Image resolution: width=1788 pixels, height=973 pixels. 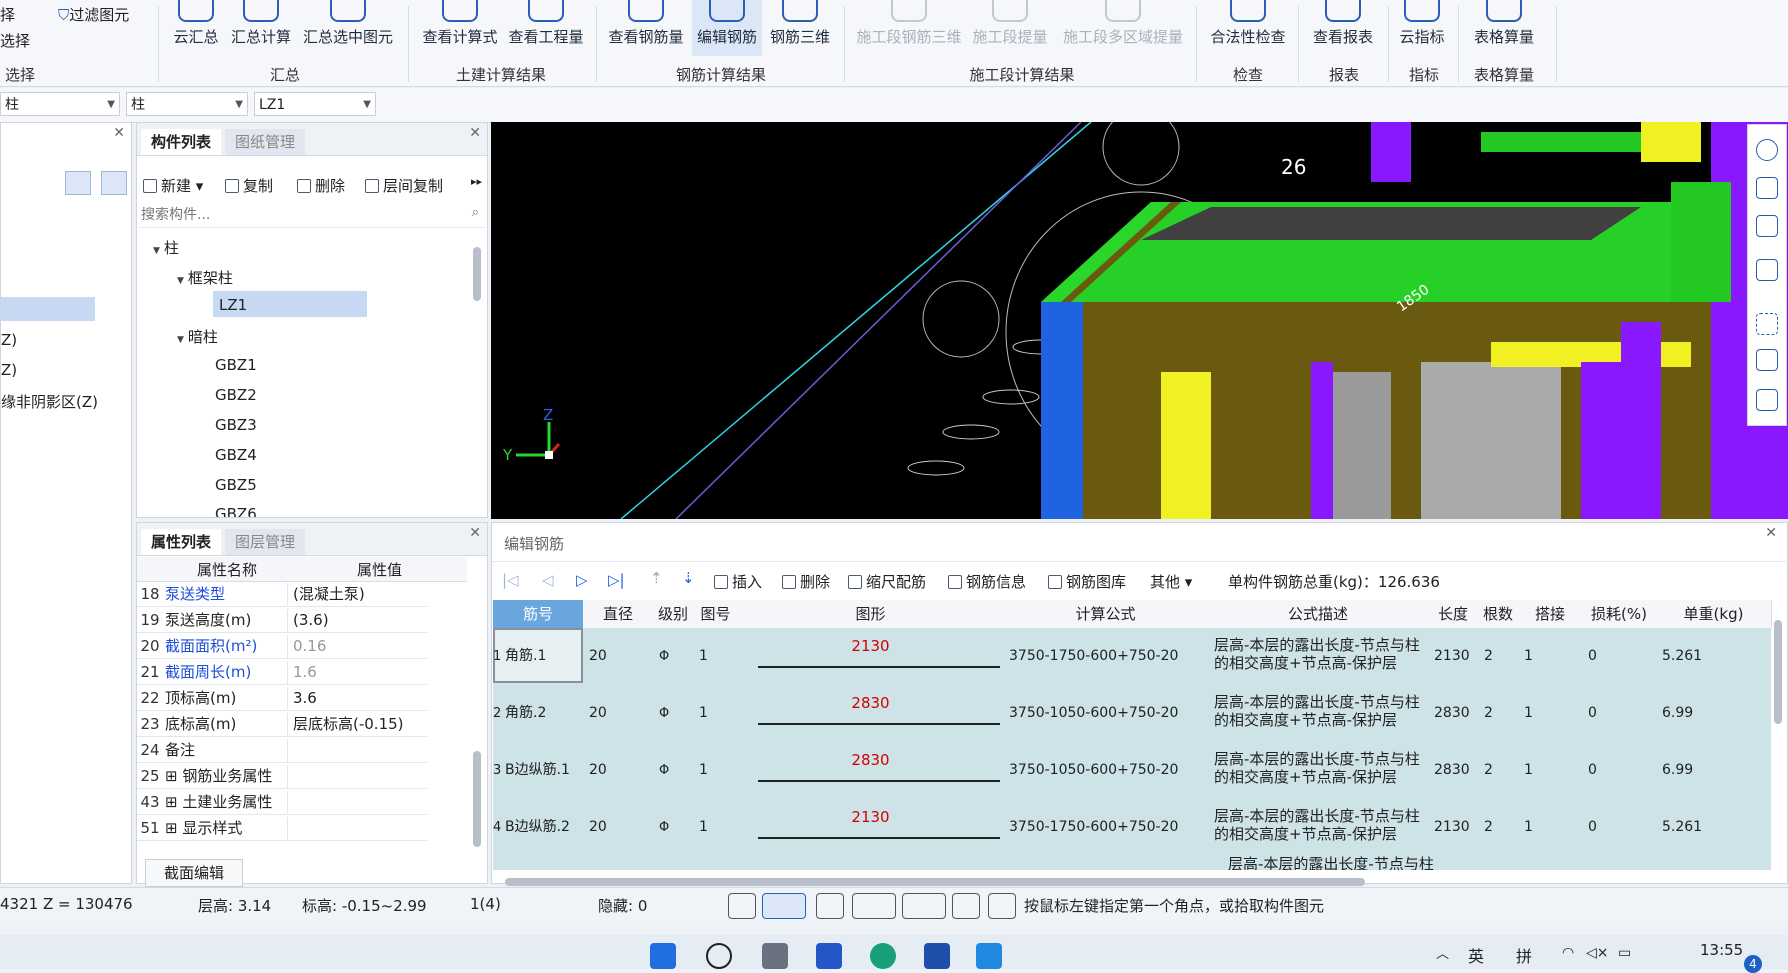 What do you see at coordinates (291, 215) in the screenshot?
I see `search-input` at bounding box center [291, 215].